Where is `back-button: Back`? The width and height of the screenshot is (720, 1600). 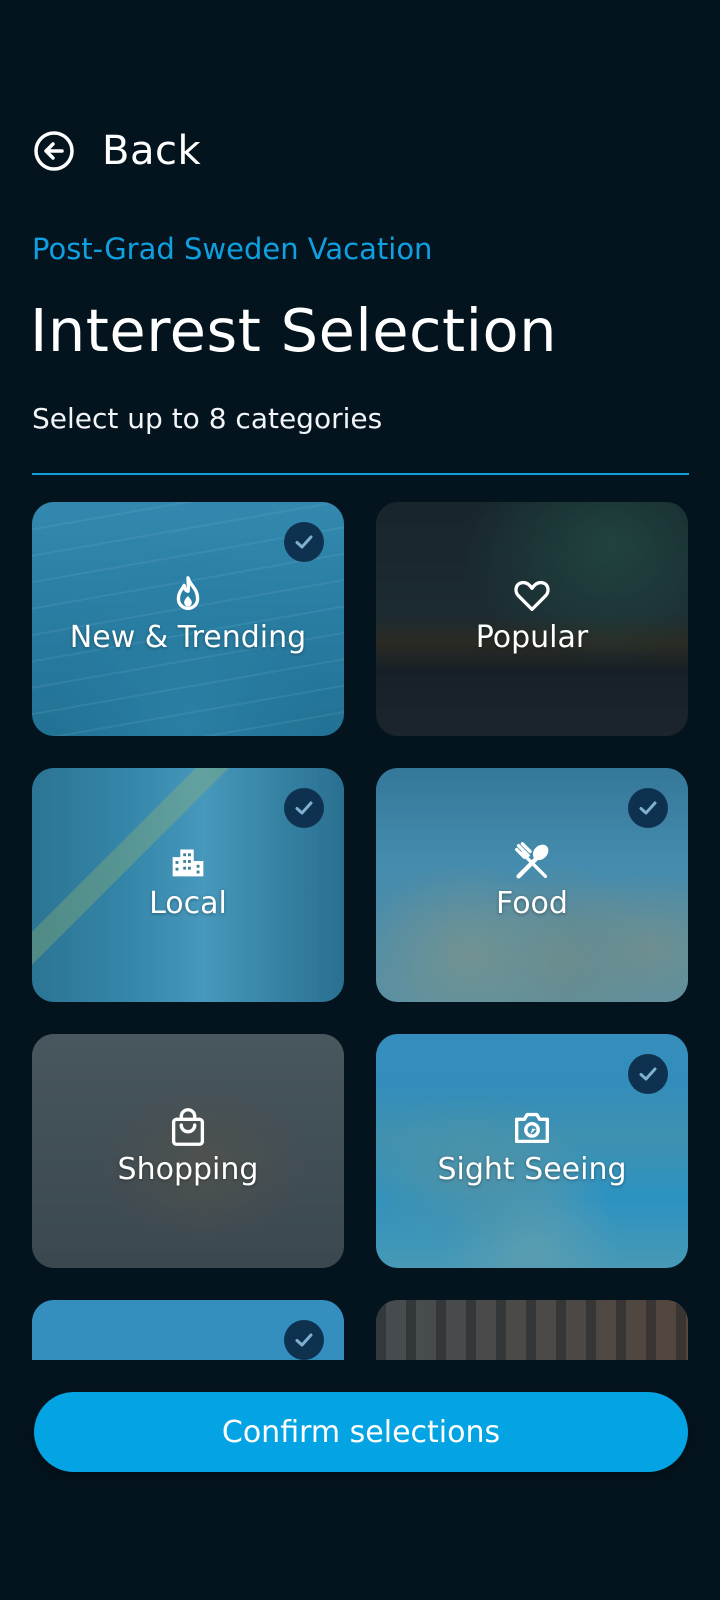
back-button: Back is located at coordinates (116, 151).